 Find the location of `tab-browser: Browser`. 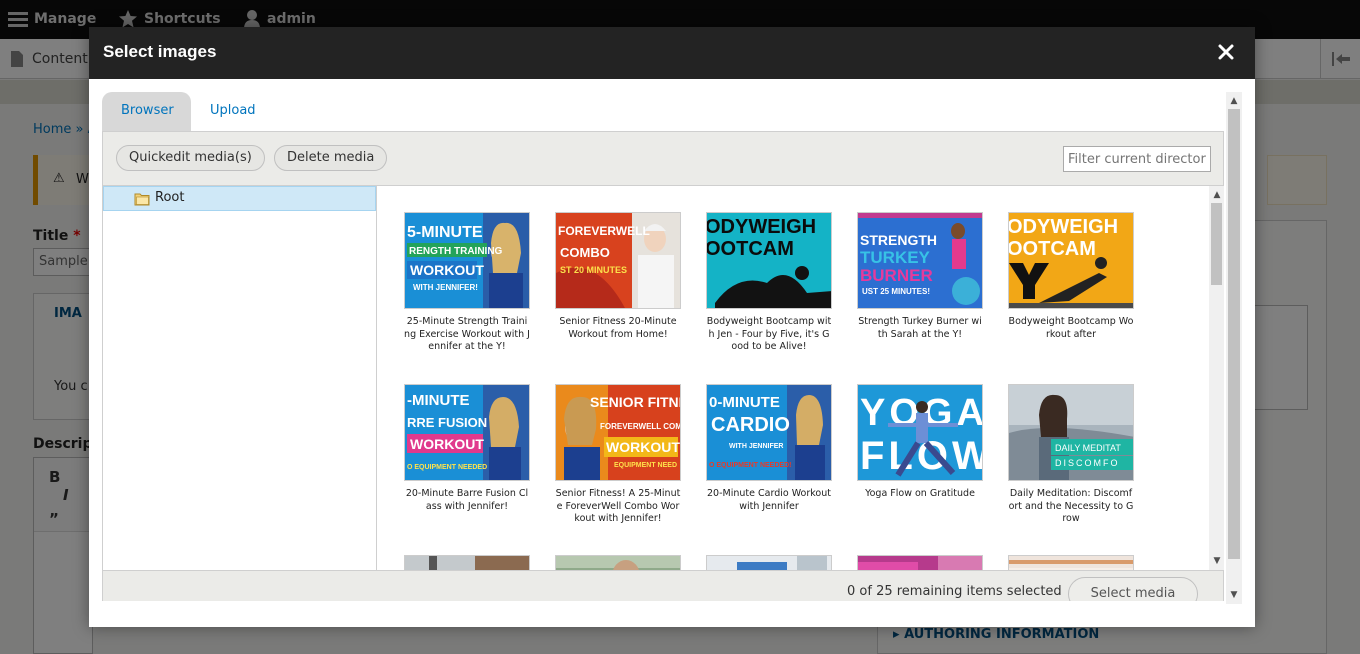

tab-browser: Browser is located at coordinates (146, 112).